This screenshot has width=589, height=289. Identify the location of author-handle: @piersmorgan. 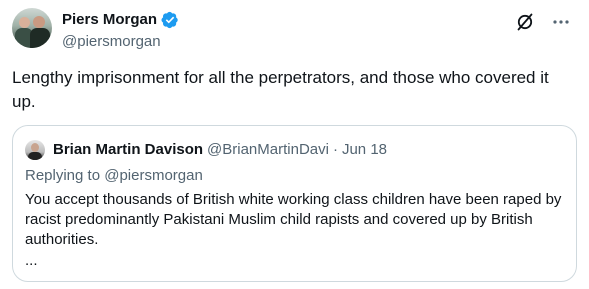
(111, 42).